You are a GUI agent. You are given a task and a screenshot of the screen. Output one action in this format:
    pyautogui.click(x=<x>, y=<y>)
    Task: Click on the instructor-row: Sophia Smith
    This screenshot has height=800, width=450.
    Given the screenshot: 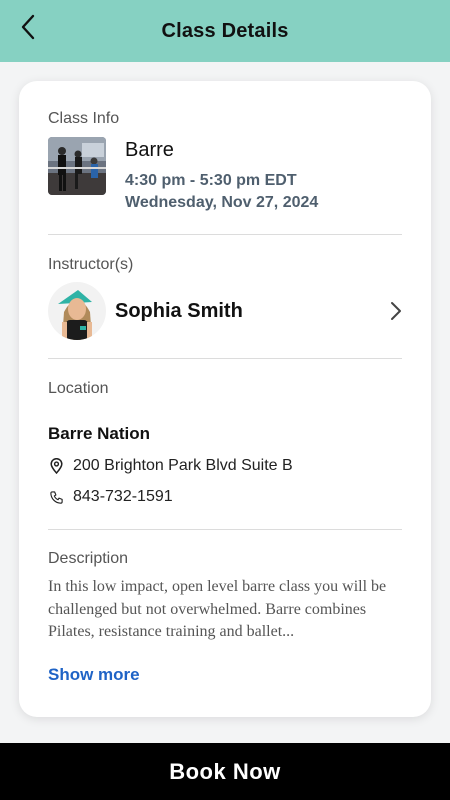 What is the action you would take?
    pyautogui.click(x=226, y=312)
    